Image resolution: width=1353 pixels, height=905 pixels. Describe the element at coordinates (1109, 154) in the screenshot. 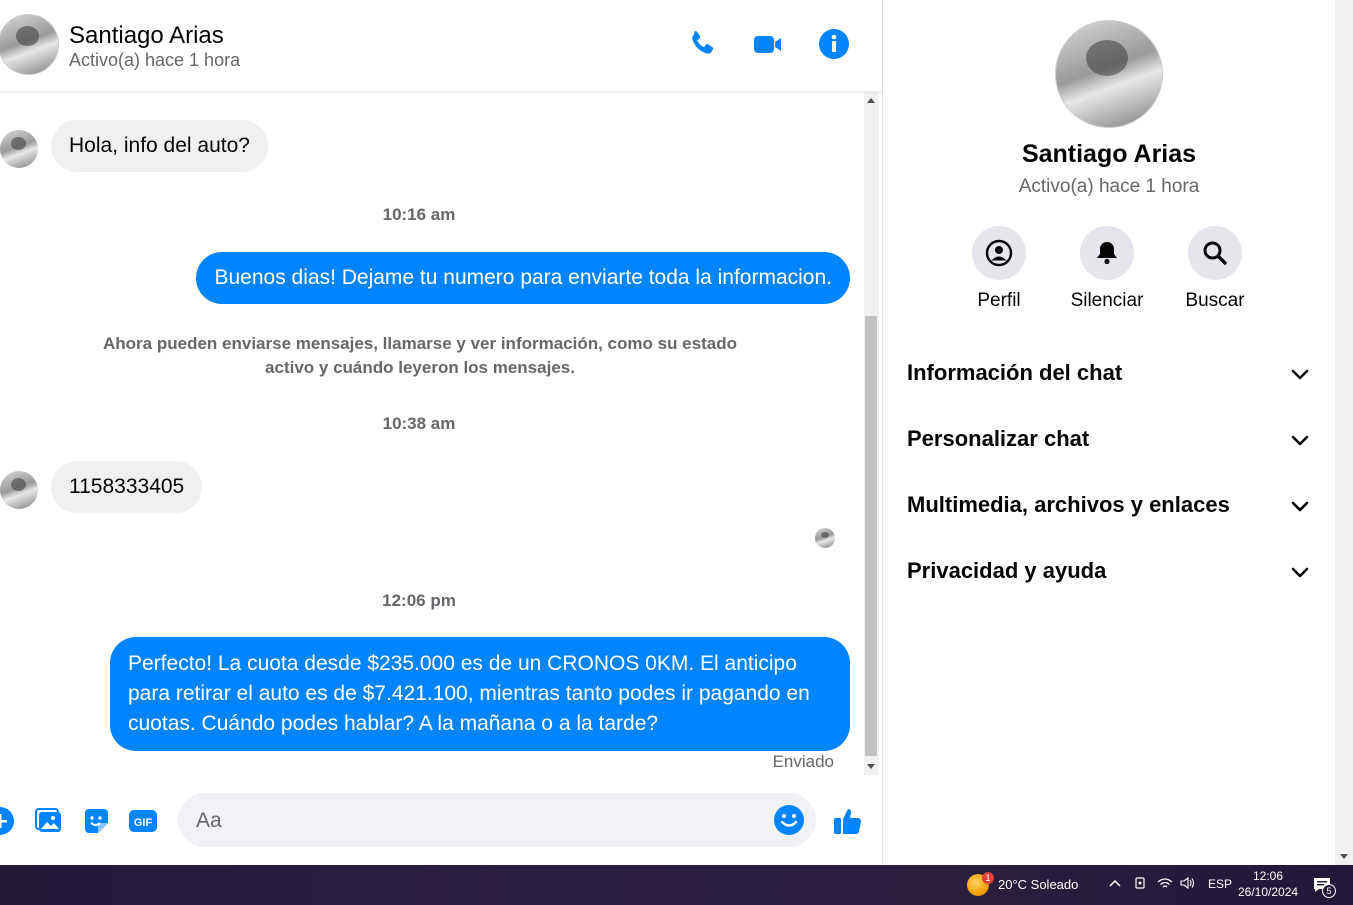

I see `profile-name: Santiago Arias` at that location.